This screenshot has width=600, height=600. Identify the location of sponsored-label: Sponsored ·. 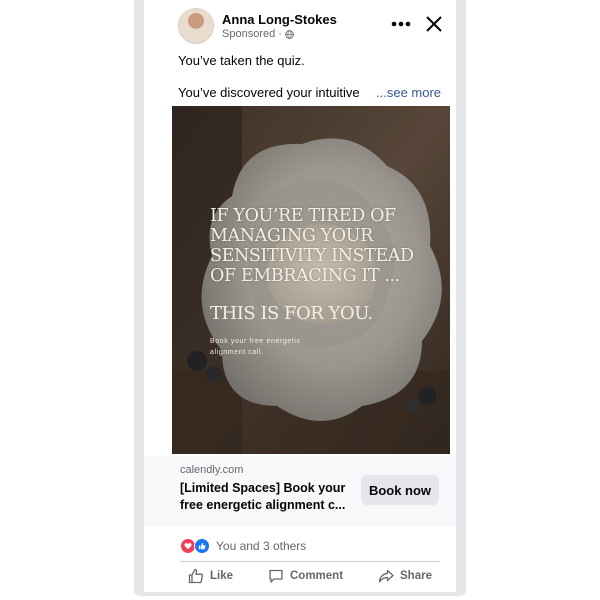
(258, 34).